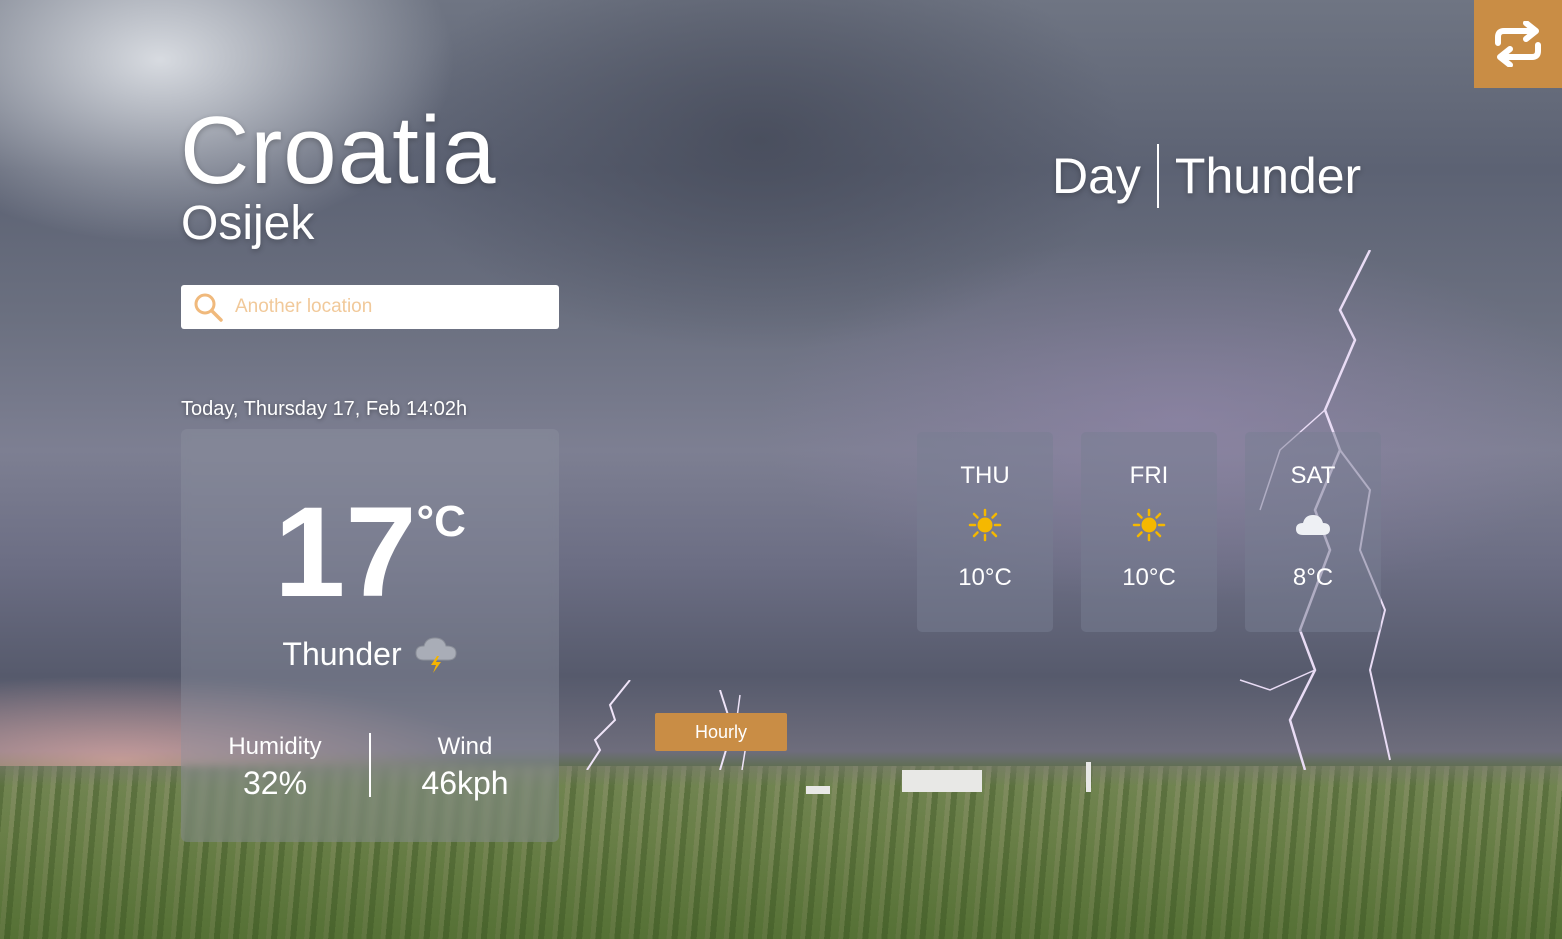 This screenshot has width=1562, height=939. What do you see at coordinates (1088, 777) in the screenshot?
I see `silo` at bounding box center [1088, 777].